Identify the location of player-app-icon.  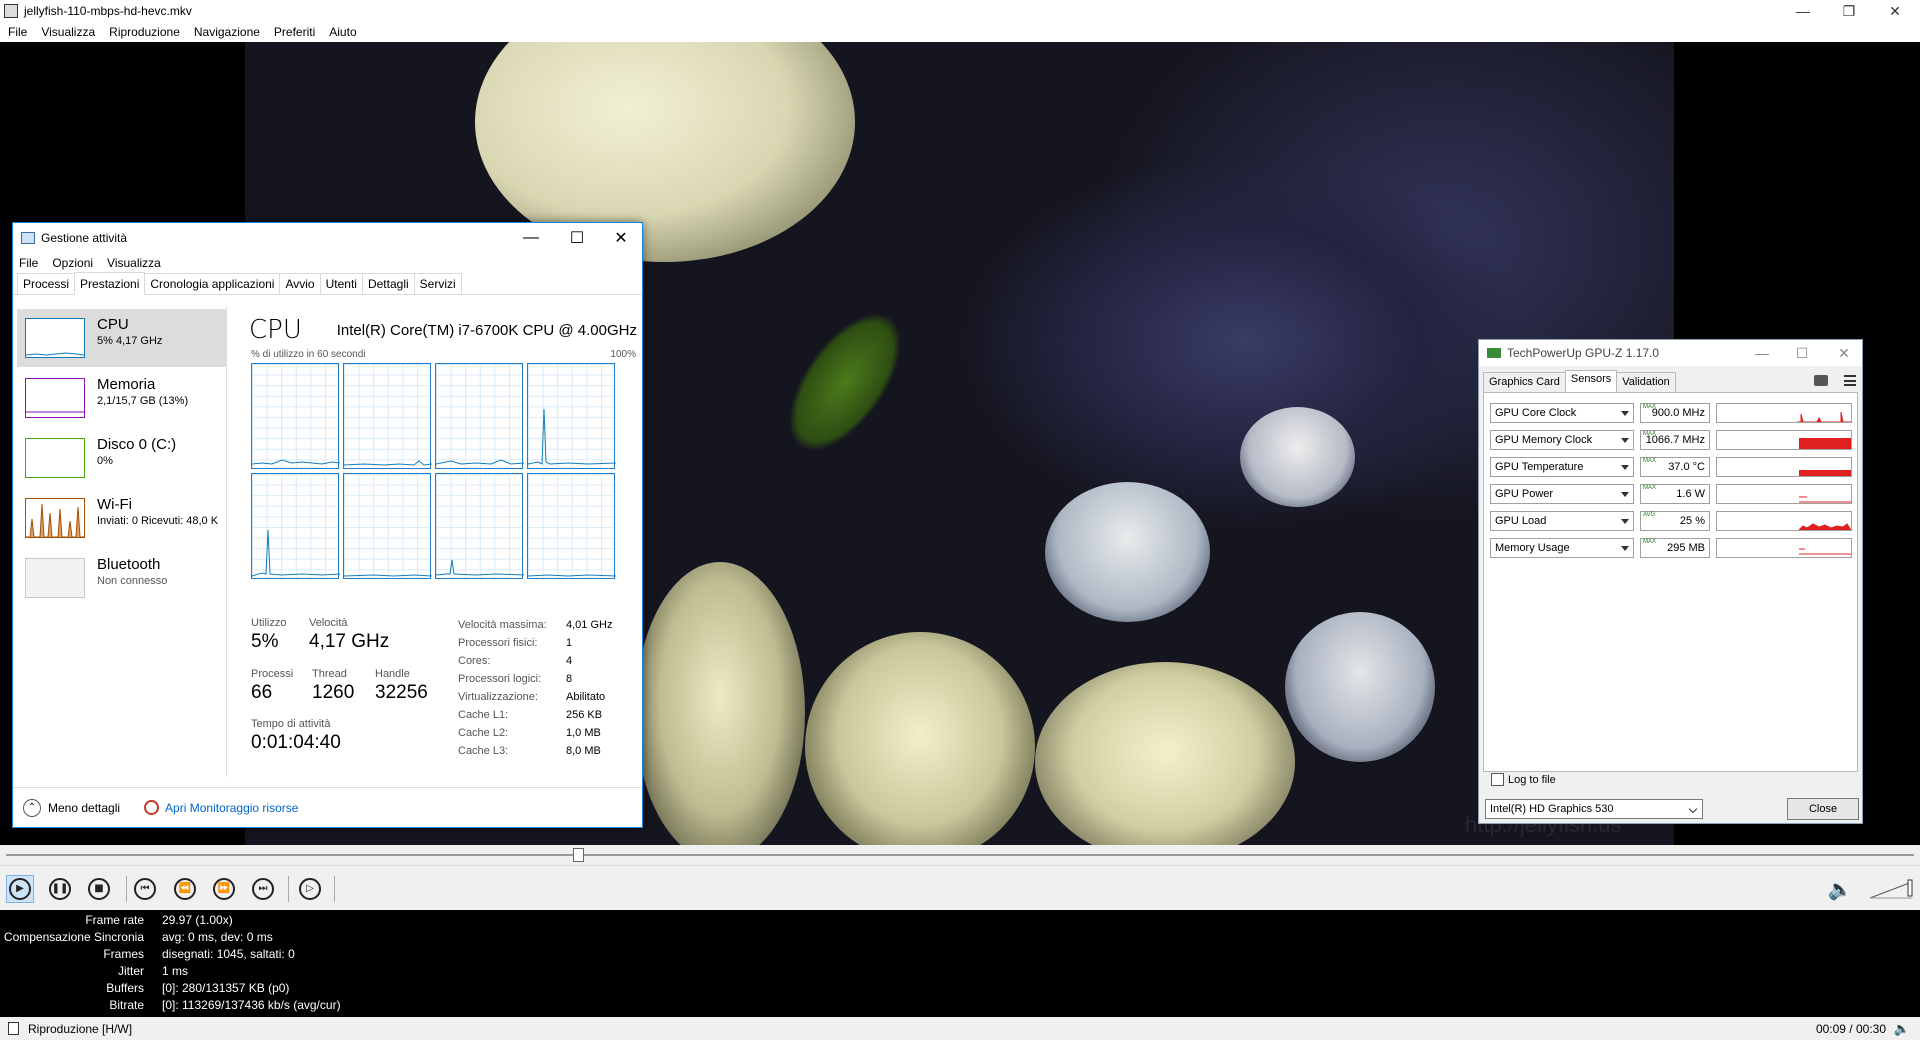
(11, 11).